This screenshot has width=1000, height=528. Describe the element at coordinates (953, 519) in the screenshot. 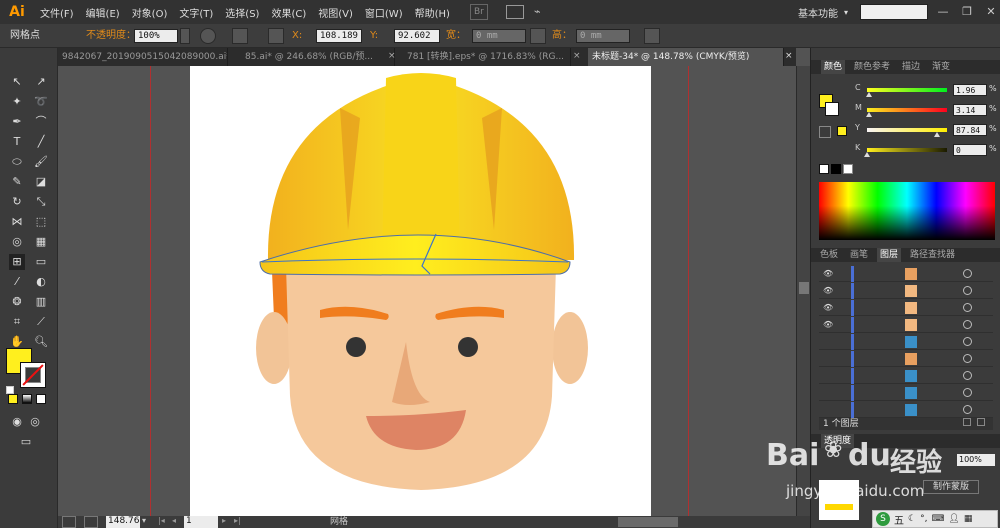

I see `user-icon: 👤︎` at that location.